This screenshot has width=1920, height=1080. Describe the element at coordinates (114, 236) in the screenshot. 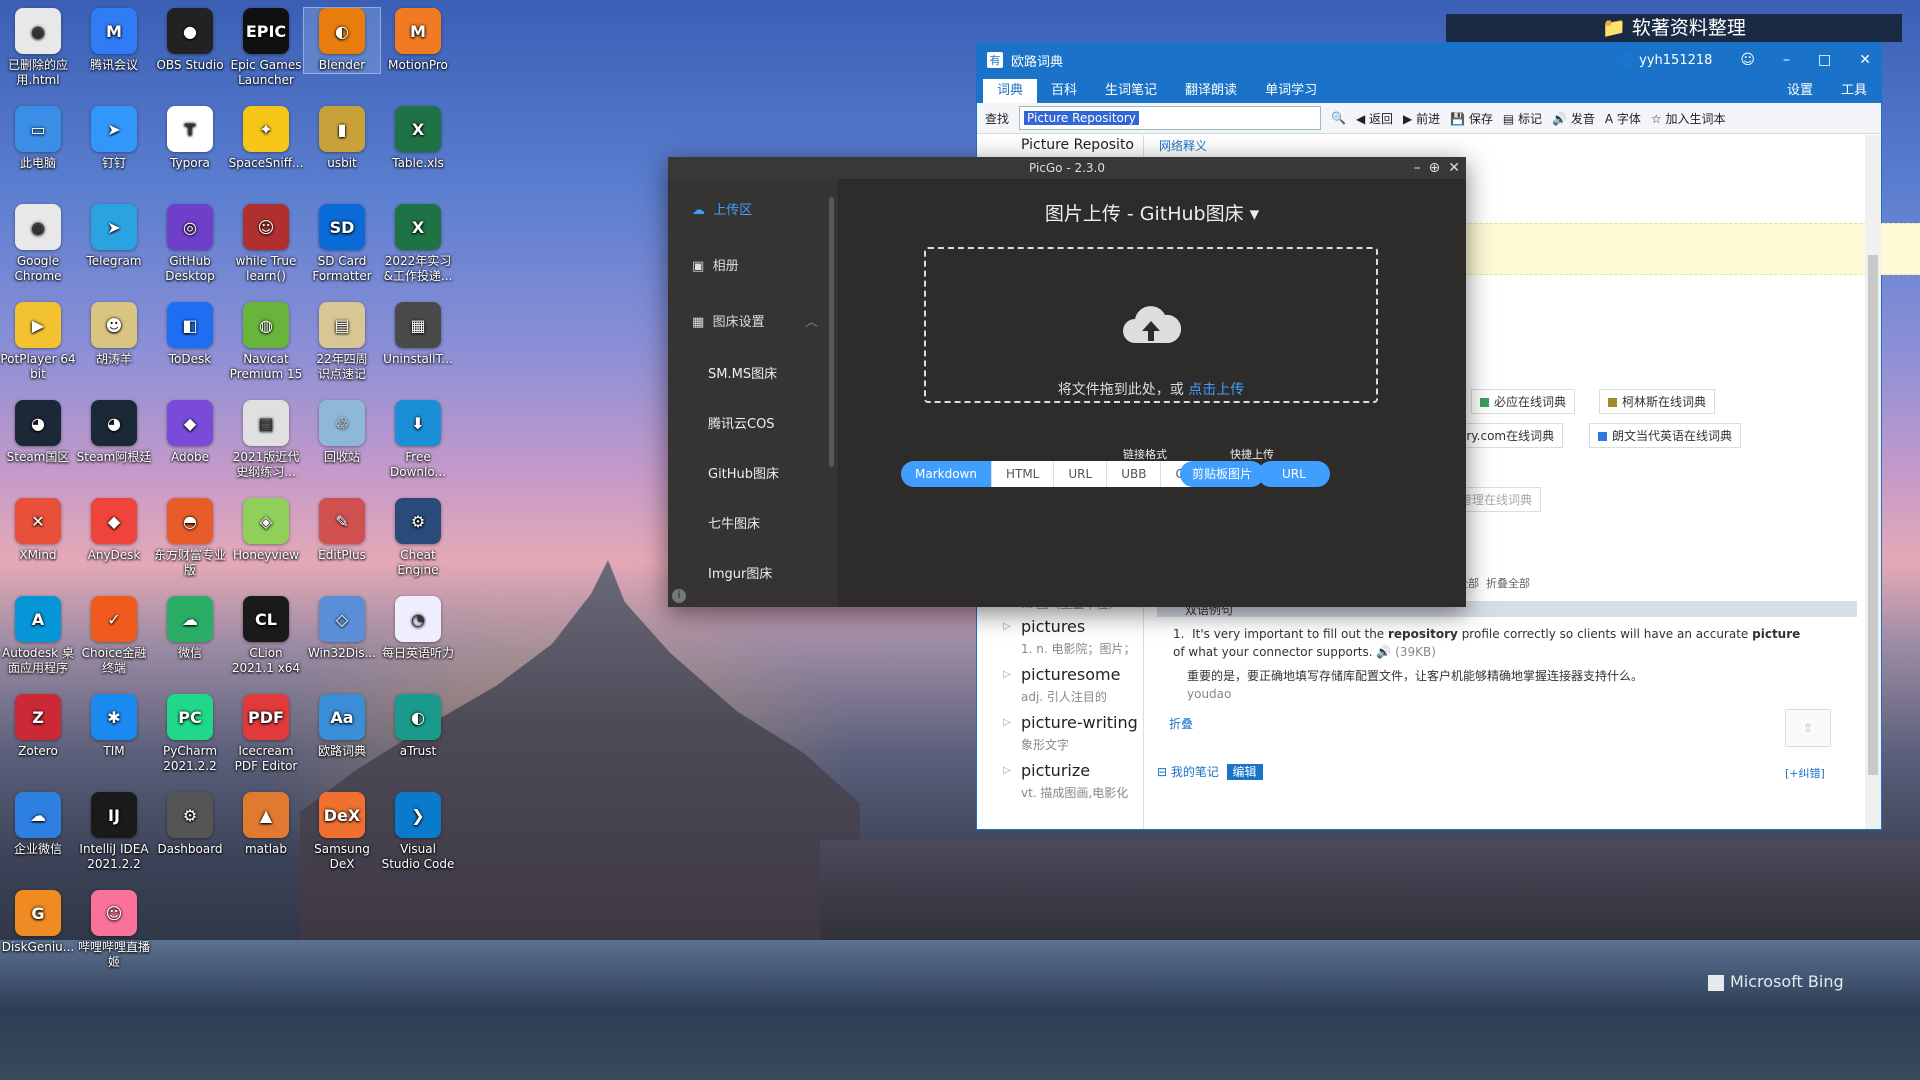

I see `desktop-icon: ➤ Telegram` at that location.